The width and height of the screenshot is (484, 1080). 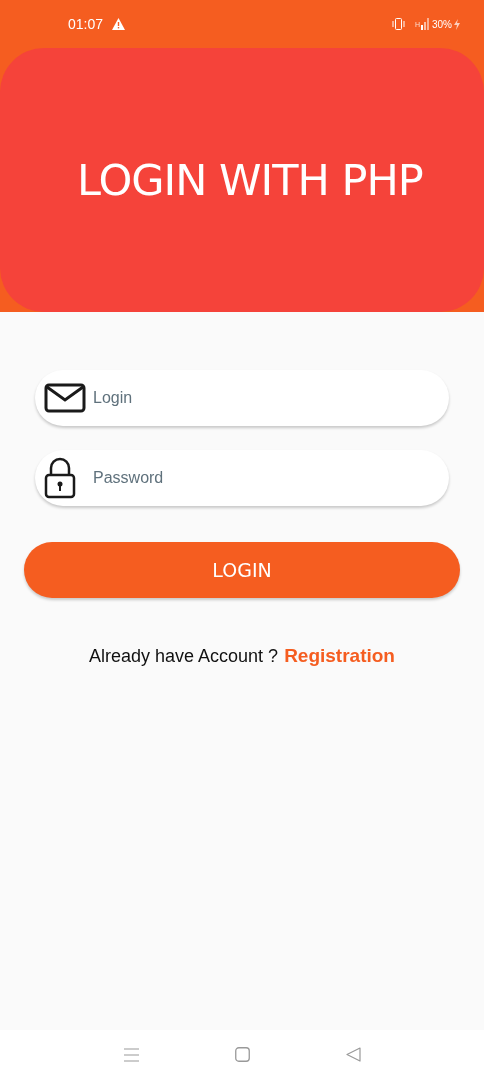 What do you see at coordinates (86, 24) in the screenshot?
I see `status-time: 01:07` at bounding box center [86, 24].